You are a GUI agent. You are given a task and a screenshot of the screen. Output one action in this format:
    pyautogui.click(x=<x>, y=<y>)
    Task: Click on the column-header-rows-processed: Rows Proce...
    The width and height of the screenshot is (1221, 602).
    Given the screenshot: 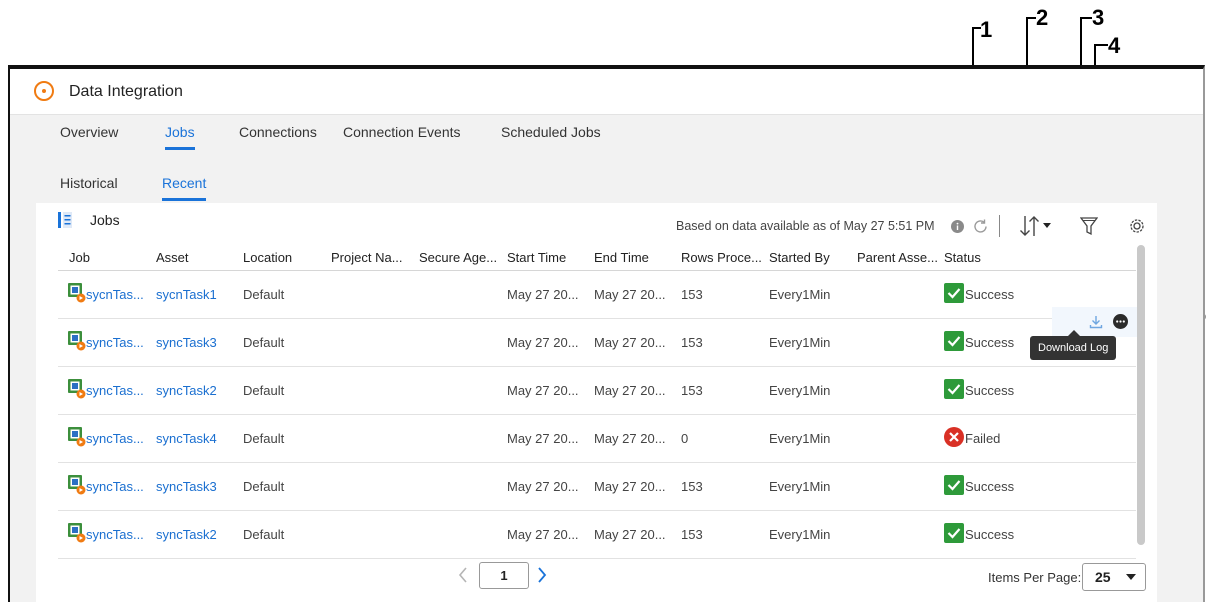 What is the action you would take?
    pyautogui.click(x=721, y=257)
    